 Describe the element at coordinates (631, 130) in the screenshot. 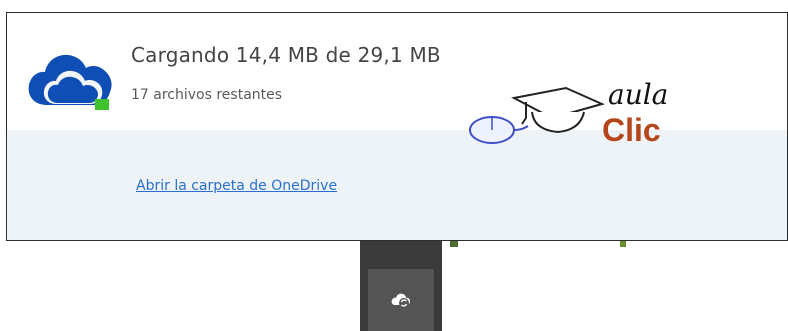

I see `logo-clic-text: Clic` at that location.